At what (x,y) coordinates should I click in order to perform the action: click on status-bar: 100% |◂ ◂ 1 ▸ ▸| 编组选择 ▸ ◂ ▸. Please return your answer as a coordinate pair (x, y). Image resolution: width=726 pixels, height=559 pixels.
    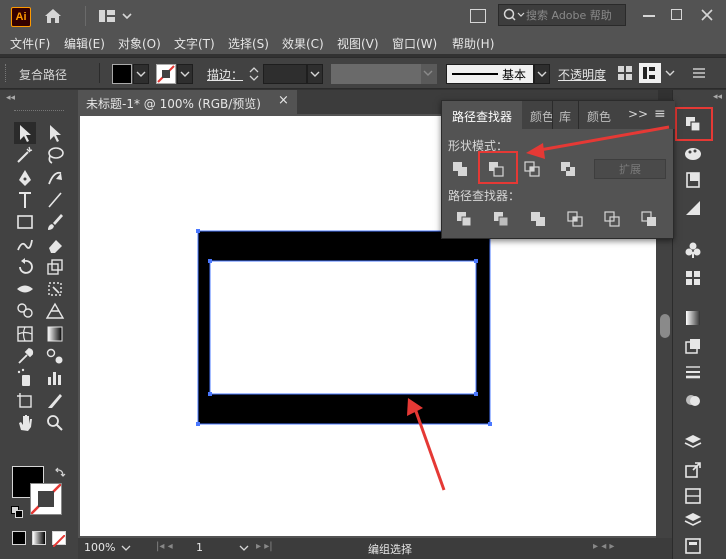
    Looking at the image, I should click on (375, 548).